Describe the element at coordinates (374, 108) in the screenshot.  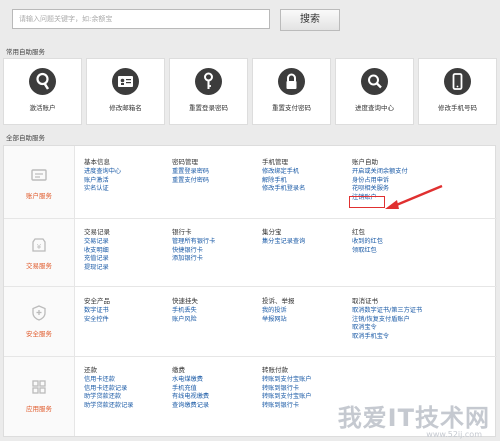
I see `tile-label: 进度查询中心` at that location.